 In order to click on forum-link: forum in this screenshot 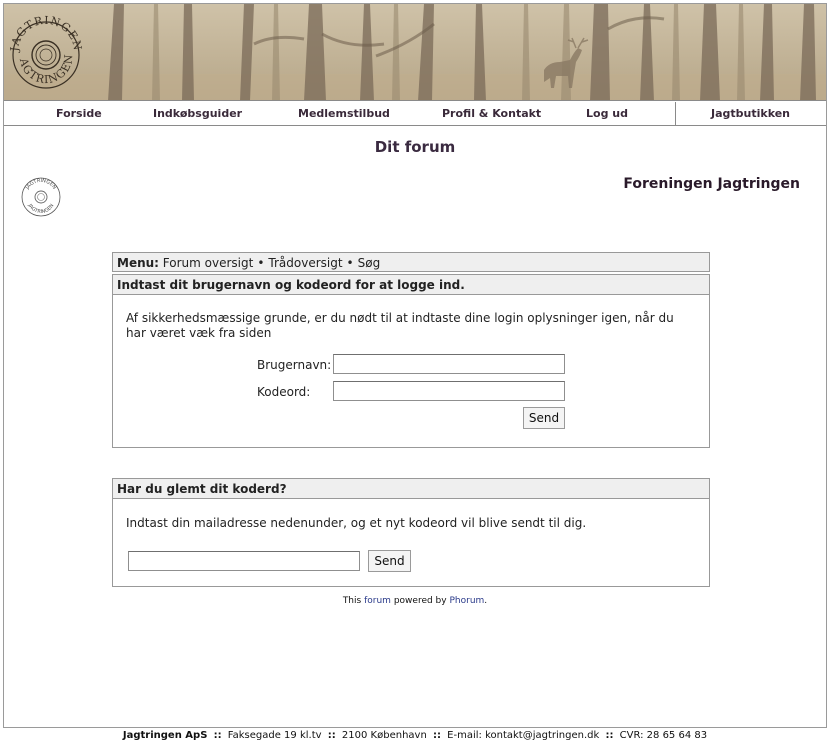, I will do `click(377, 601)`.